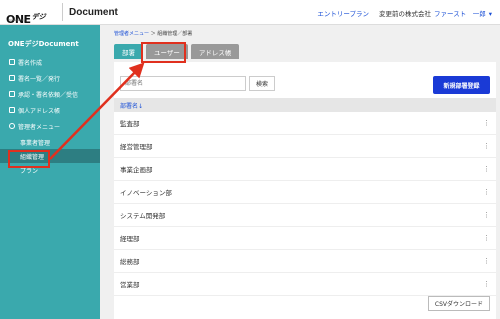 The image size is (500, 319). What do you see at coordinates (130, 285) in the screenshot?
I see `department-name: 営業部` at bounding box center [130, 285].